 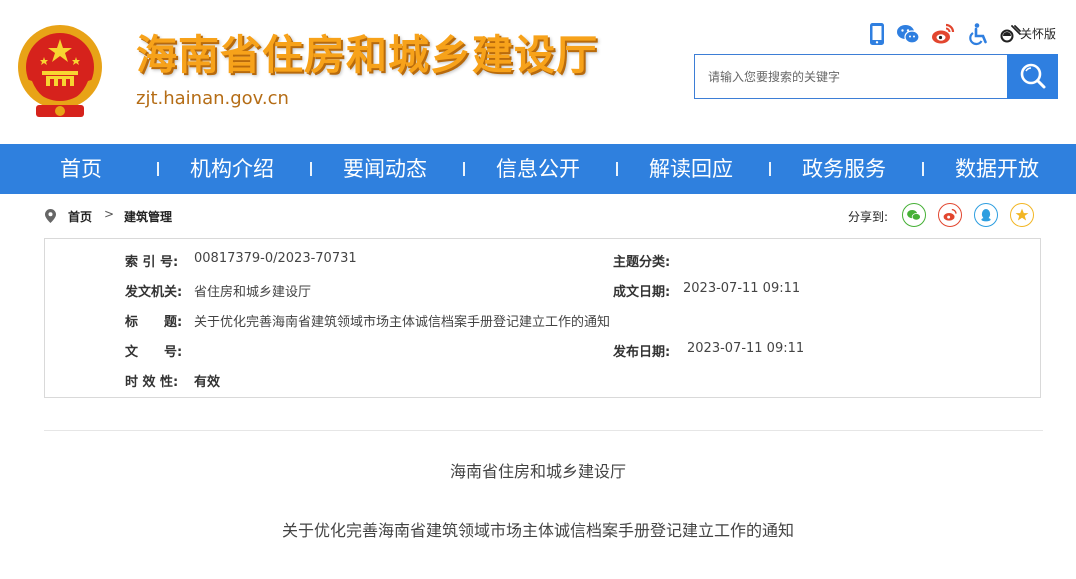 I want to click on qq-share-icon, so click(x=986, y=215).